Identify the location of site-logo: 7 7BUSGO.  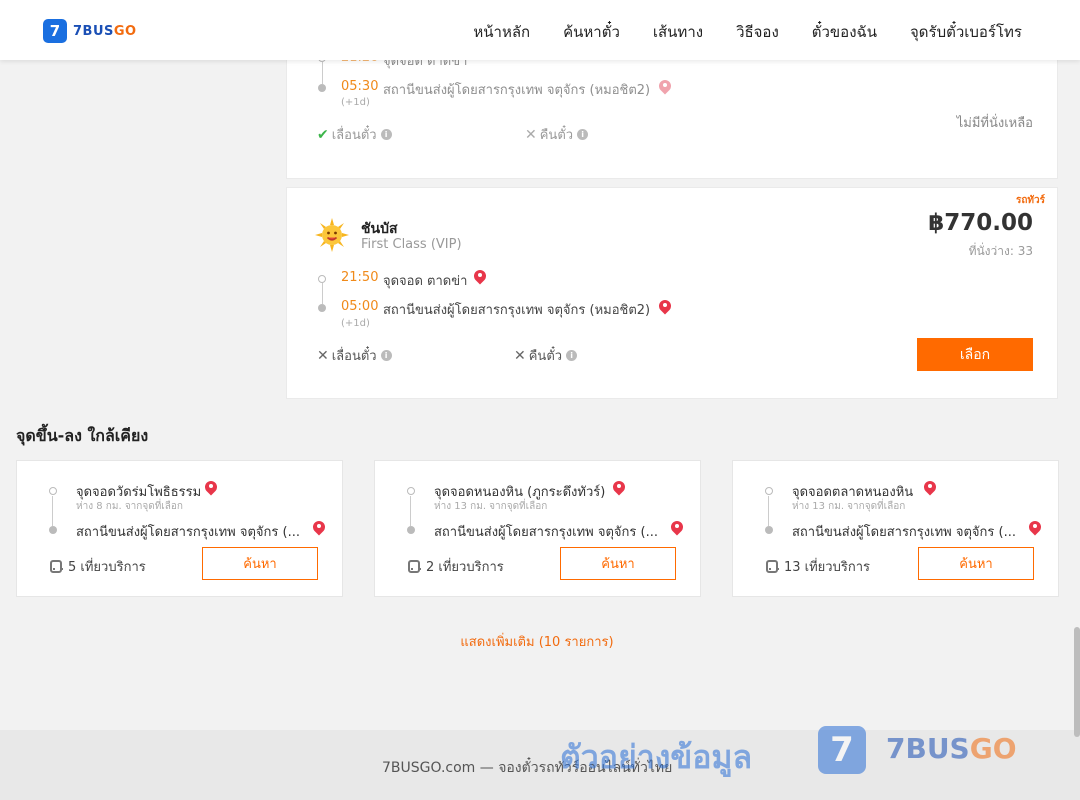
(90, 31).